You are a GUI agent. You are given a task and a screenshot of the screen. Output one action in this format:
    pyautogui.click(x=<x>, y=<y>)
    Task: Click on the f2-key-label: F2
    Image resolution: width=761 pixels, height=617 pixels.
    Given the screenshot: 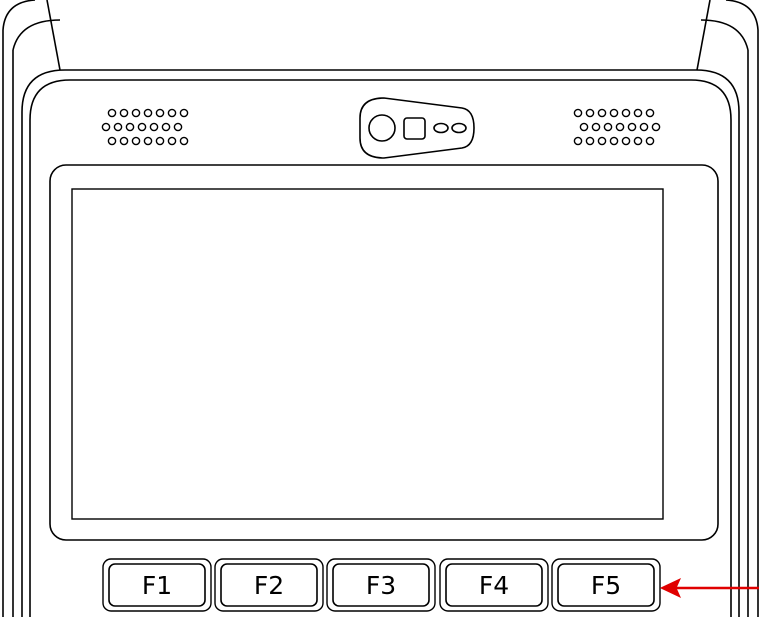 What is the action you would take?
    pyautogui.click(x=269, y=585)
    